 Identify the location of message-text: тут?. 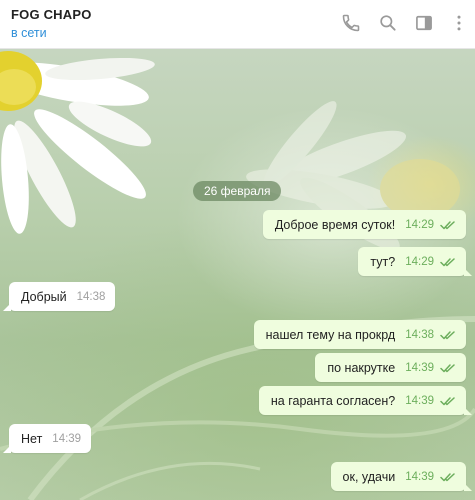
(383, 261).